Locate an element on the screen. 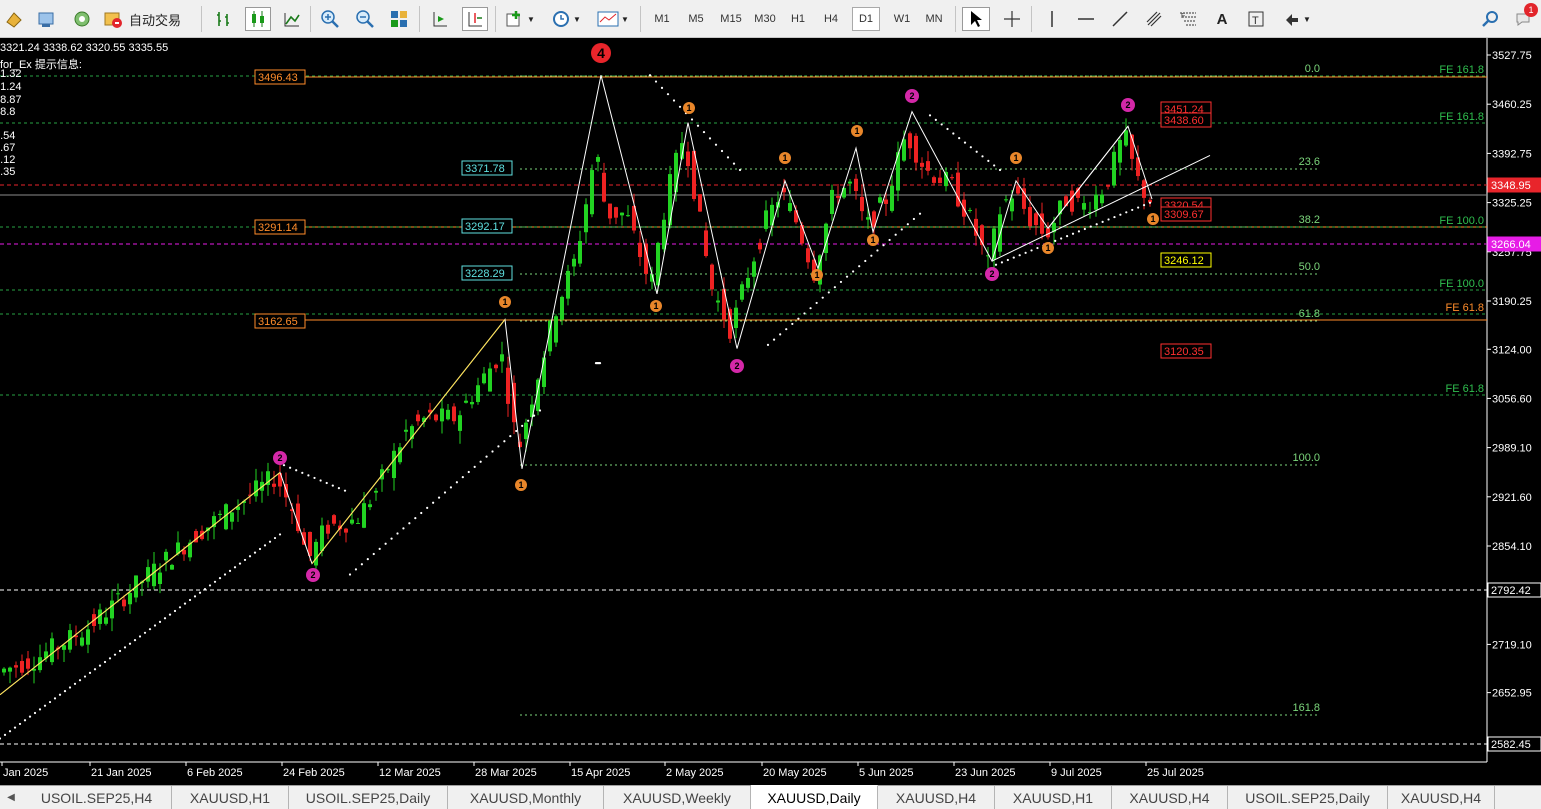 This screenshot has width=1541, height=809. zoom-out-icon is located at coordinates (365, 19).